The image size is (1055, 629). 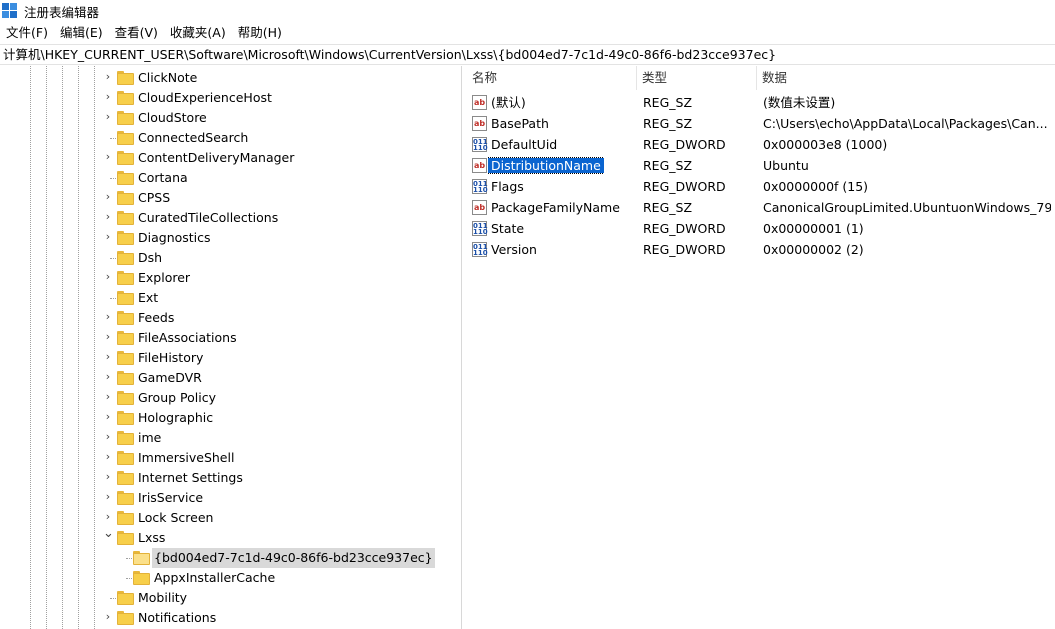 I want to click on tree-item-label: {bd004ed7-7c1d-49c0-86f6-bd23cce937ec}, so click(x=293, y=558).